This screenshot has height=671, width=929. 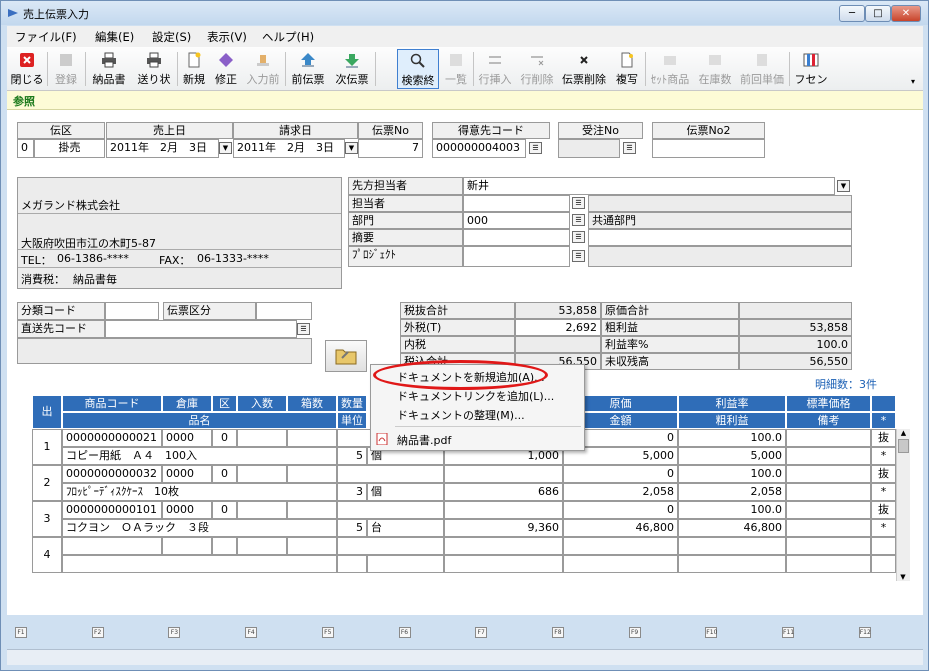 What do you see at coordinates (634, 632) in the screenshot?
I see `fkey-f9: F9` at bounding box center [634, 632].